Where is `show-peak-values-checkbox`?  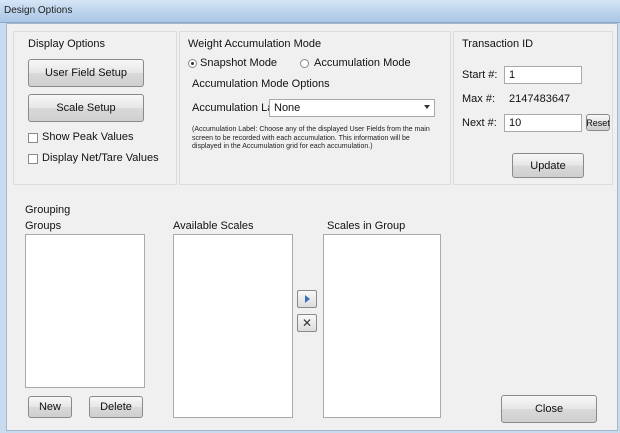 show-peak-values-checkbox is located at coordinates (33, 138).